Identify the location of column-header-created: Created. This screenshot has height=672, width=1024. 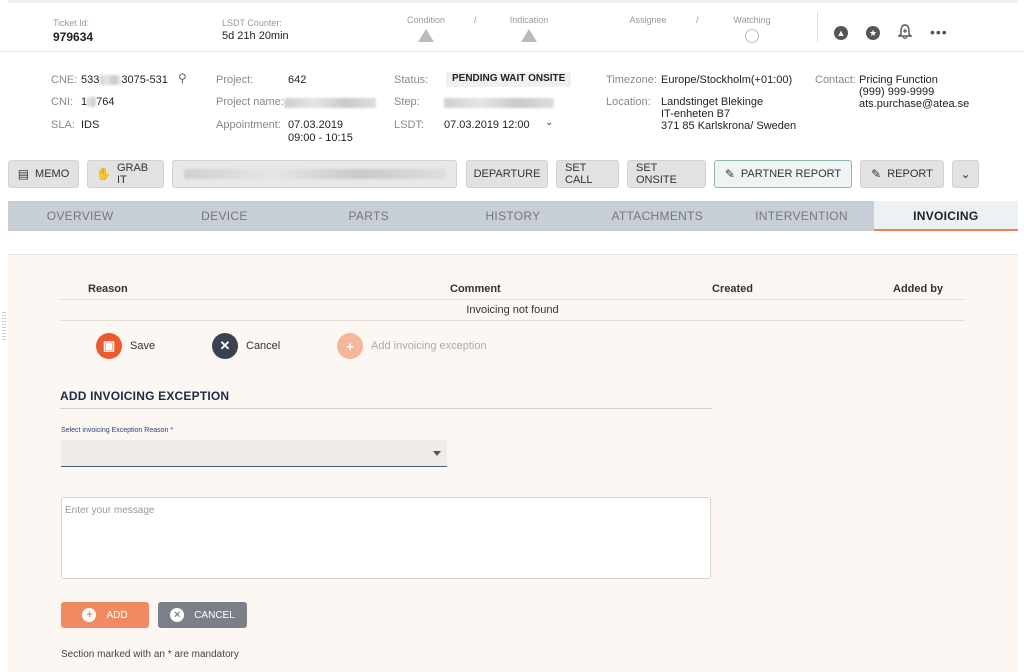
(732, 289).